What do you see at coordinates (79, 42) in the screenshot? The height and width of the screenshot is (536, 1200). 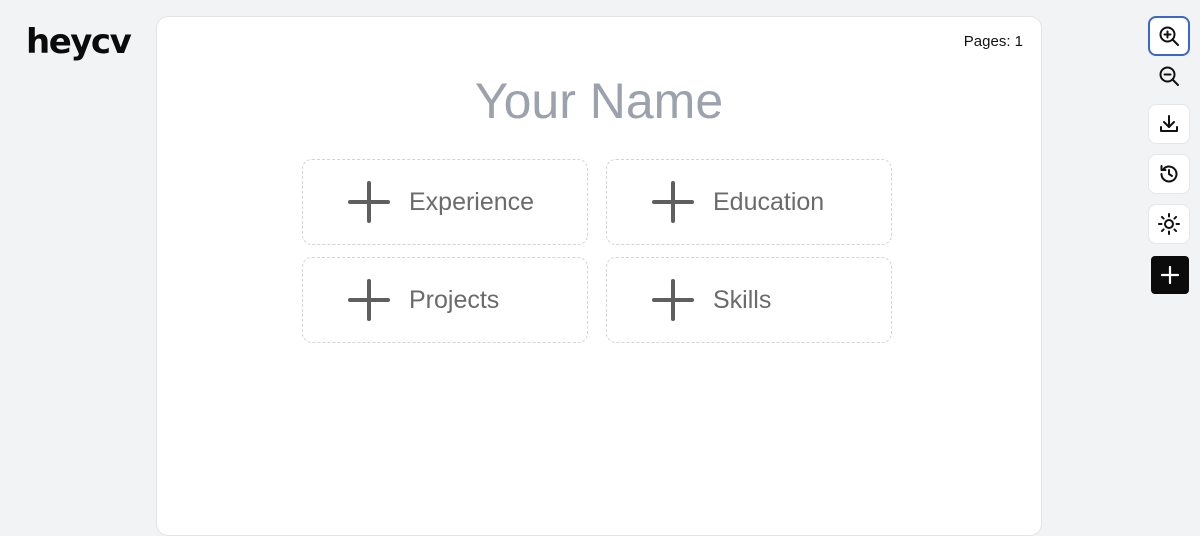 I see `heycv-logo: heycv` at bounding box center [79, 42].